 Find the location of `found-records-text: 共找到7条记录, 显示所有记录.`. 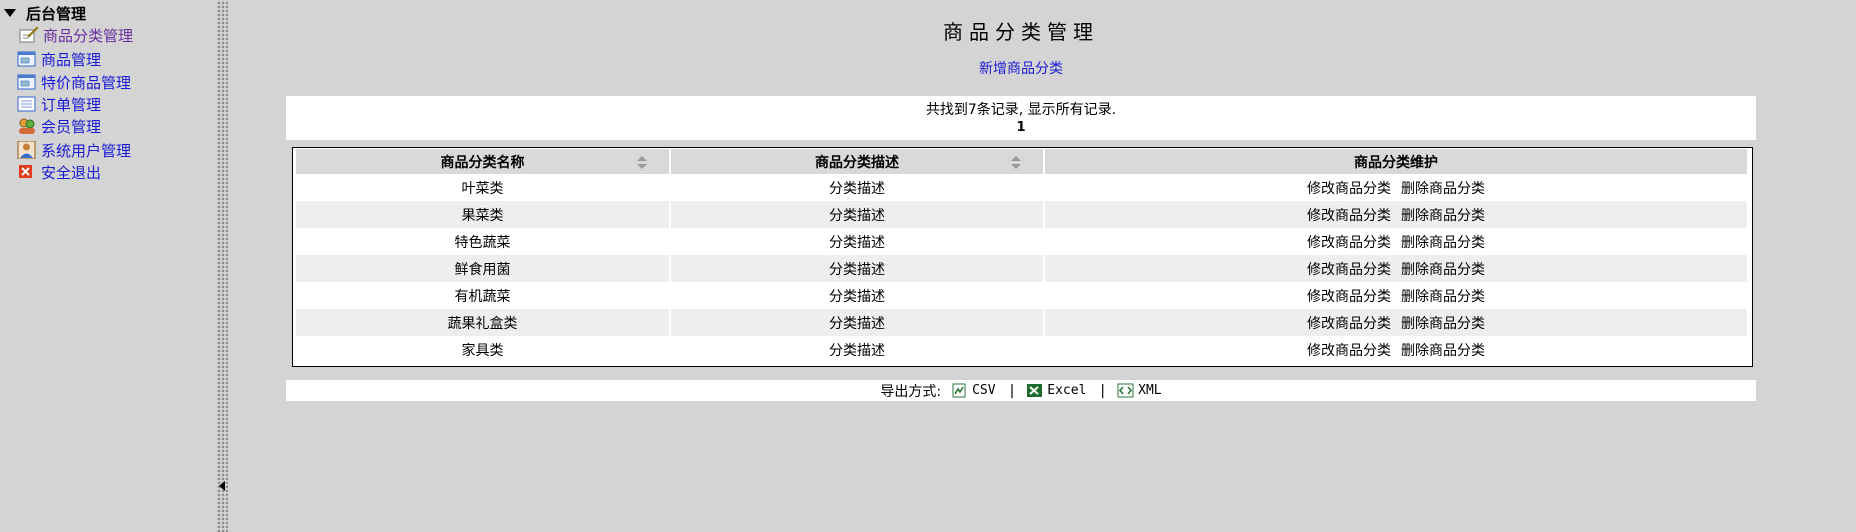

found-records-text: 共找到7条记录, 显示所有记录. is located at coordinates (1021, 110).